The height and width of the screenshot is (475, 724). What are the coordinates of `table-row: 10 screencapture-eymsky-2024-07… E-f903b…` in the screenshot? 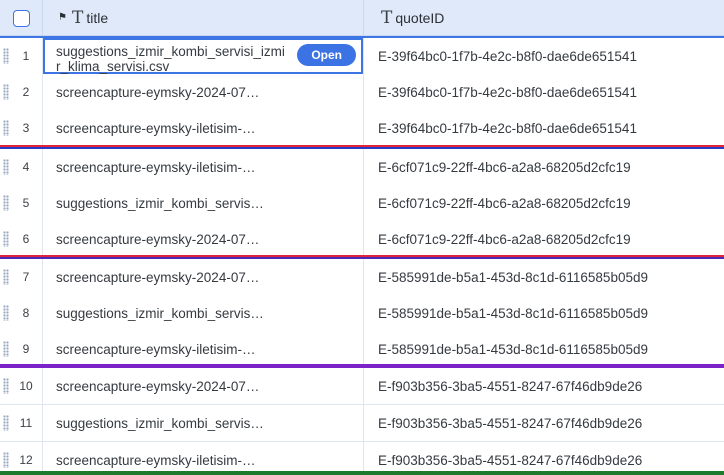 It's located at (362, 386).